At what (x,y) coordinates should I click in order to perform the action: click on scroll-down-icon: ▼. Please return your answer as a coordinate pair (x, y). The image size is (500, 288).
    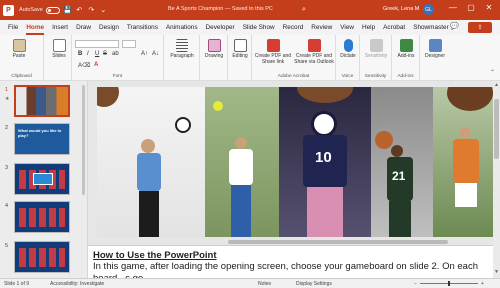
    Looking at the image, I should click on (496, 272).